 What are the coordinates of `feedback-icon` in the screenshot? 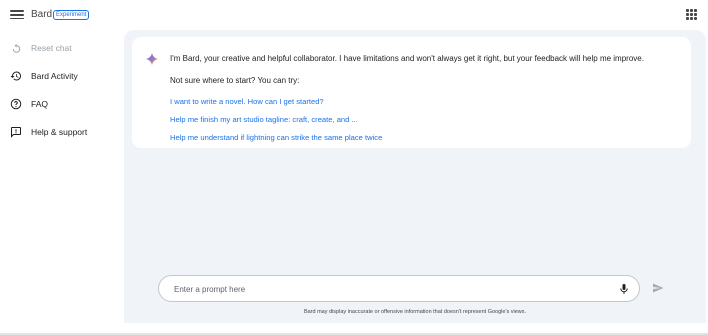 It's located at (16, 132).